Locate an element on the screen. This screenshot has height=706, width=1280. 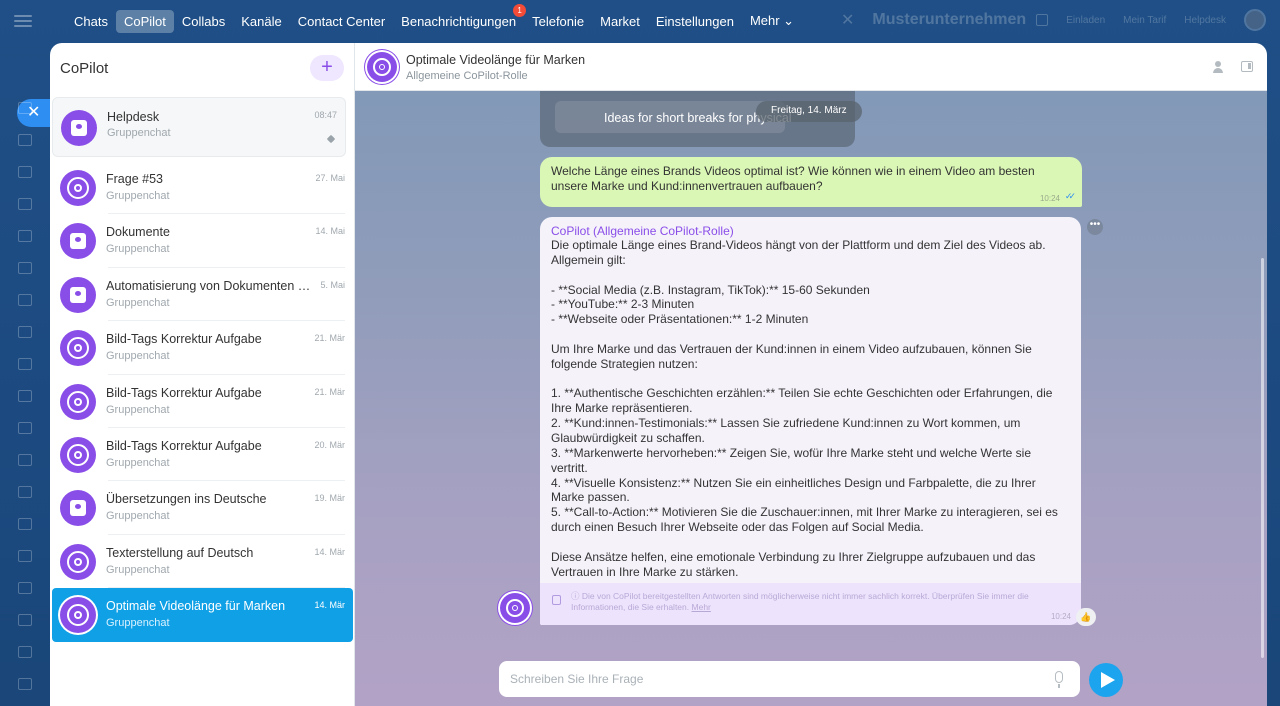
send-button is located at coordinates (1106, 680).